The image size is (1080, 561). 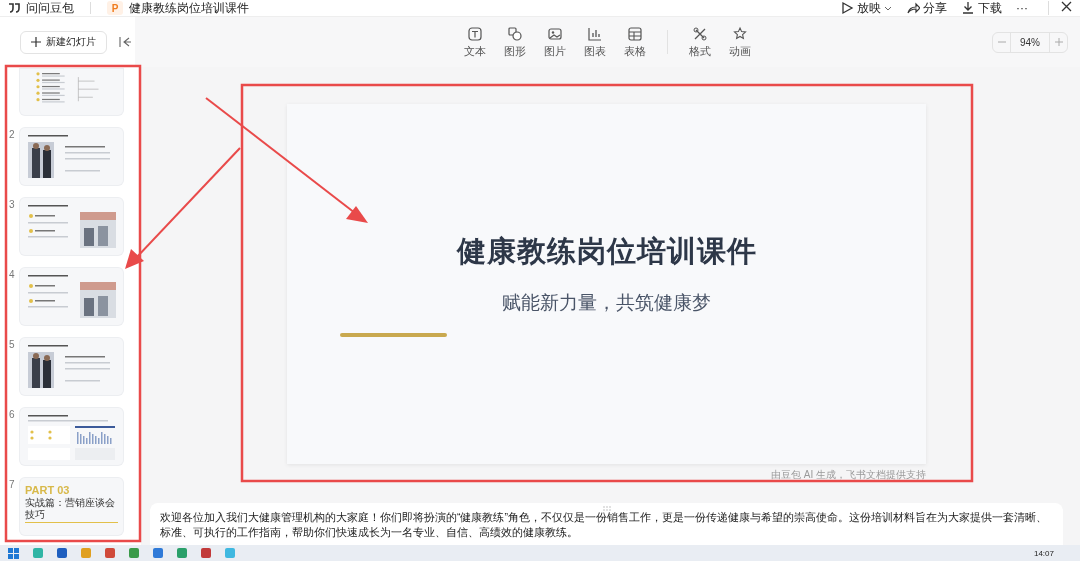 I want to click on toolbar-button: 图形, so click(x=515, y=42).